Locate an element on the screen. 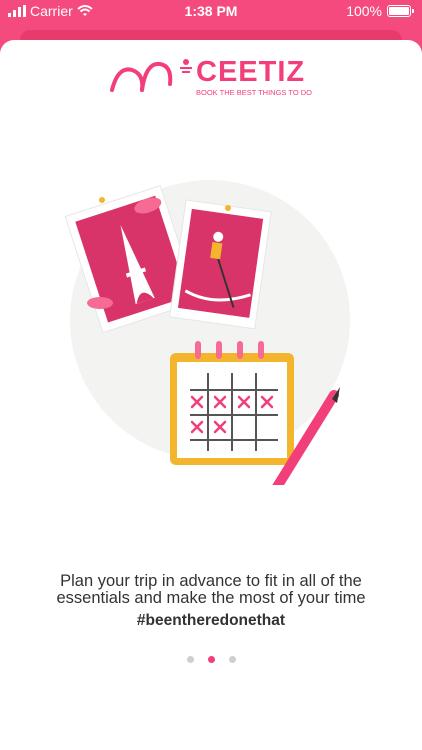 The height and width of the screenshot is (750, 422). onboarding-hashtag: #beentheredonethat is located at coordinates (211, 620).